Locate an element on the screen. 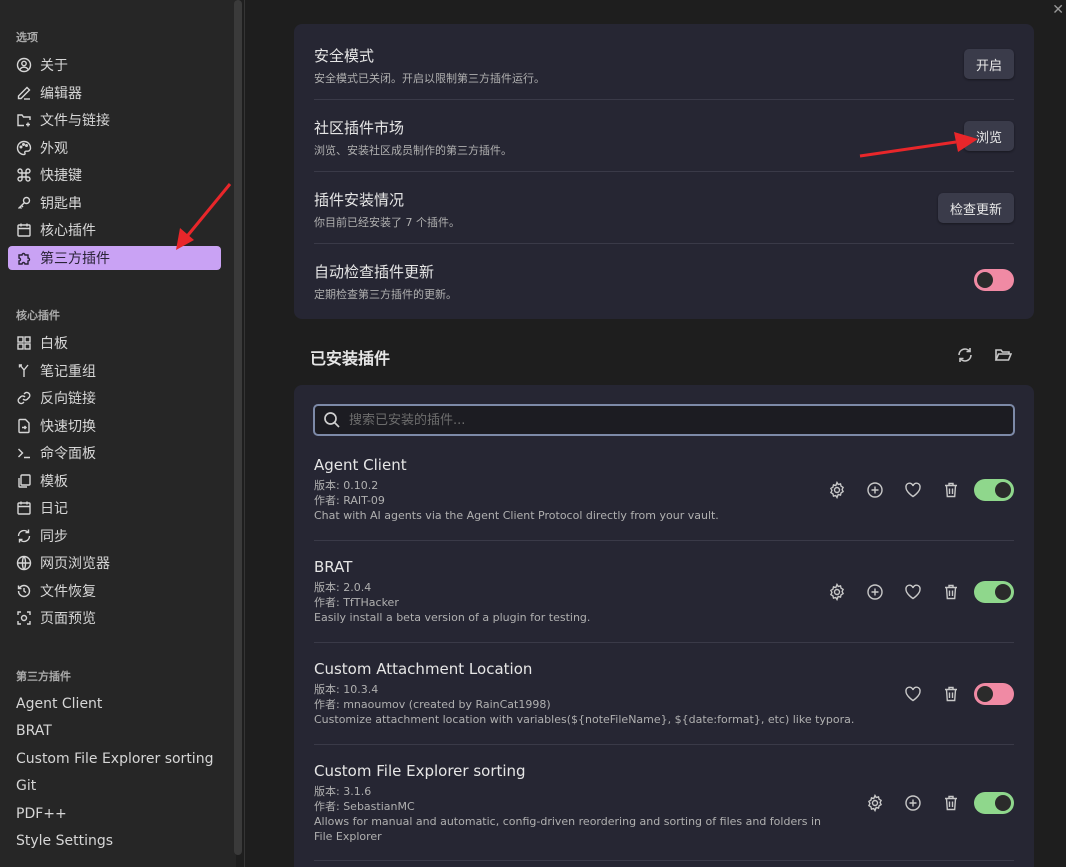  canvas-icon is located at coordinates (24, 343).